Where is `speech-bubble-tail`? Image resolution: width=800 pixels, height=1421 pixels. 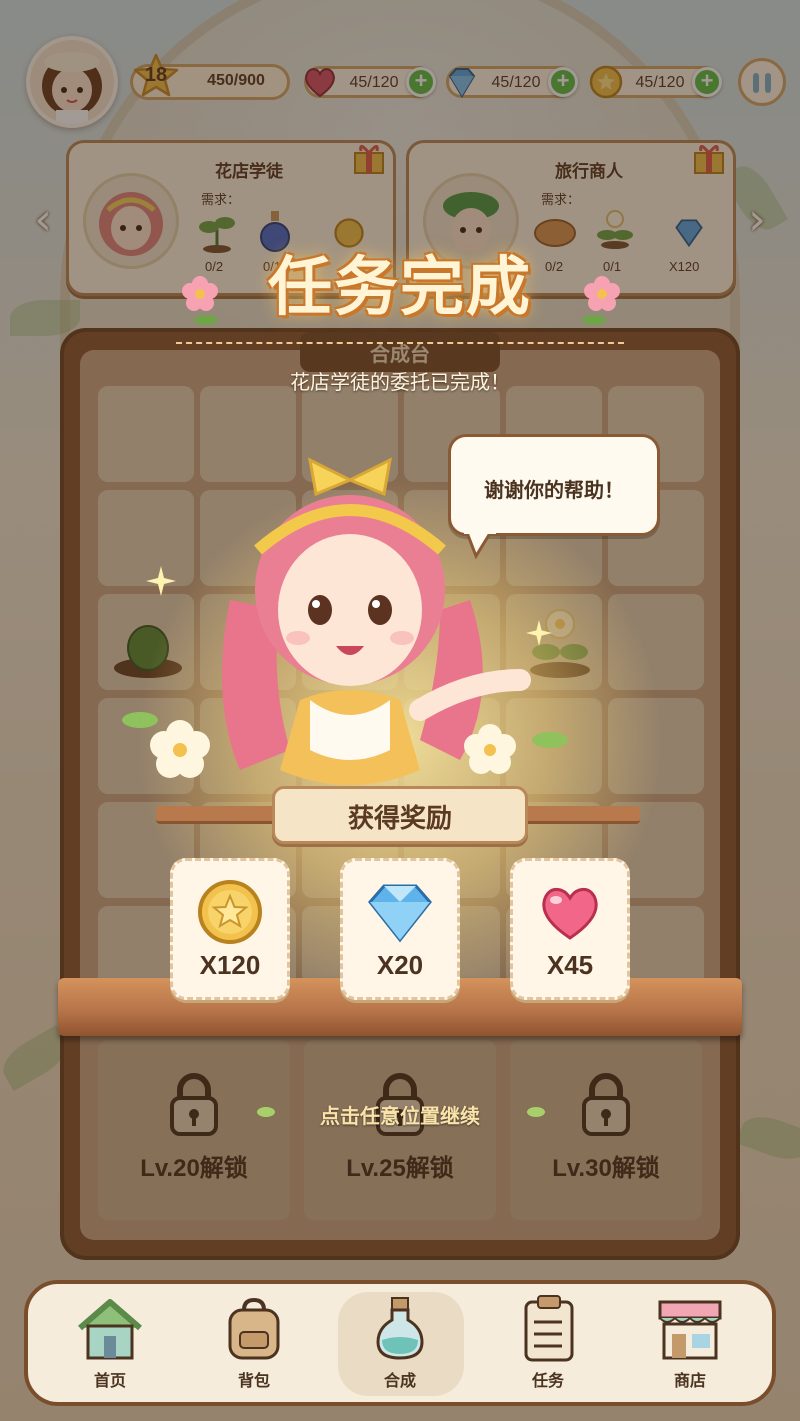
speech-bubble-tail is located at coordinates (480, 545).